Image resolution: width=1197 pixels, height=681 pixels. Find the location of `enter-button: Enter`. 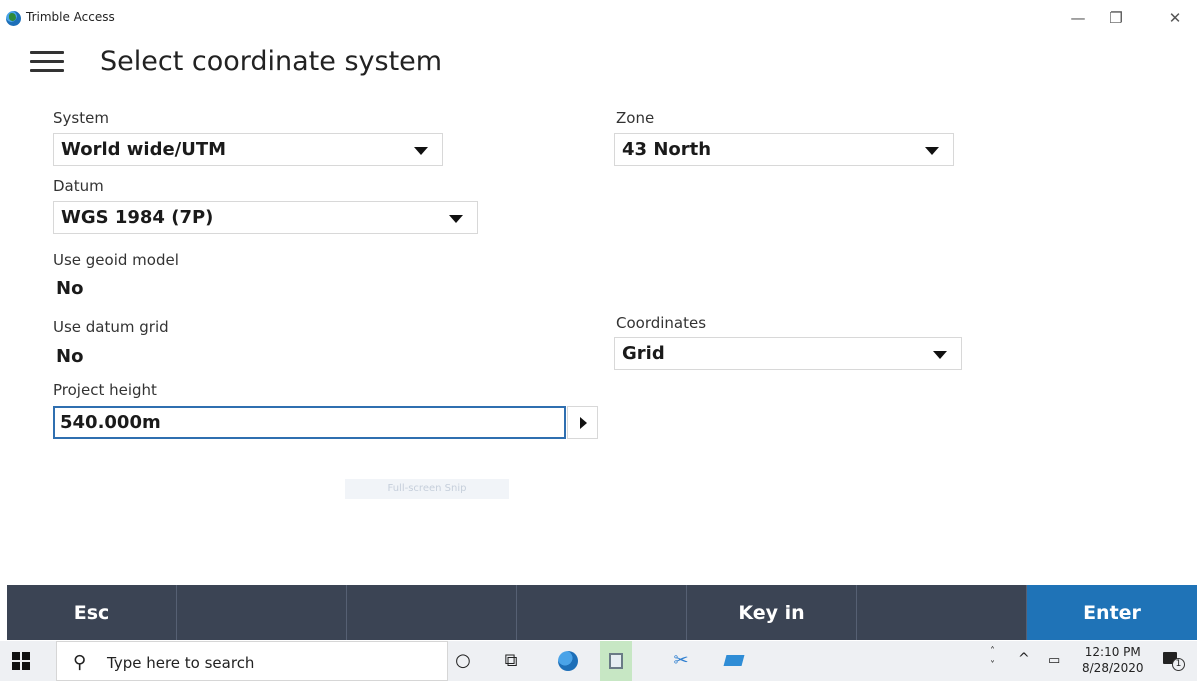

enter-button: Enter is located at coordinates (1112, 612).